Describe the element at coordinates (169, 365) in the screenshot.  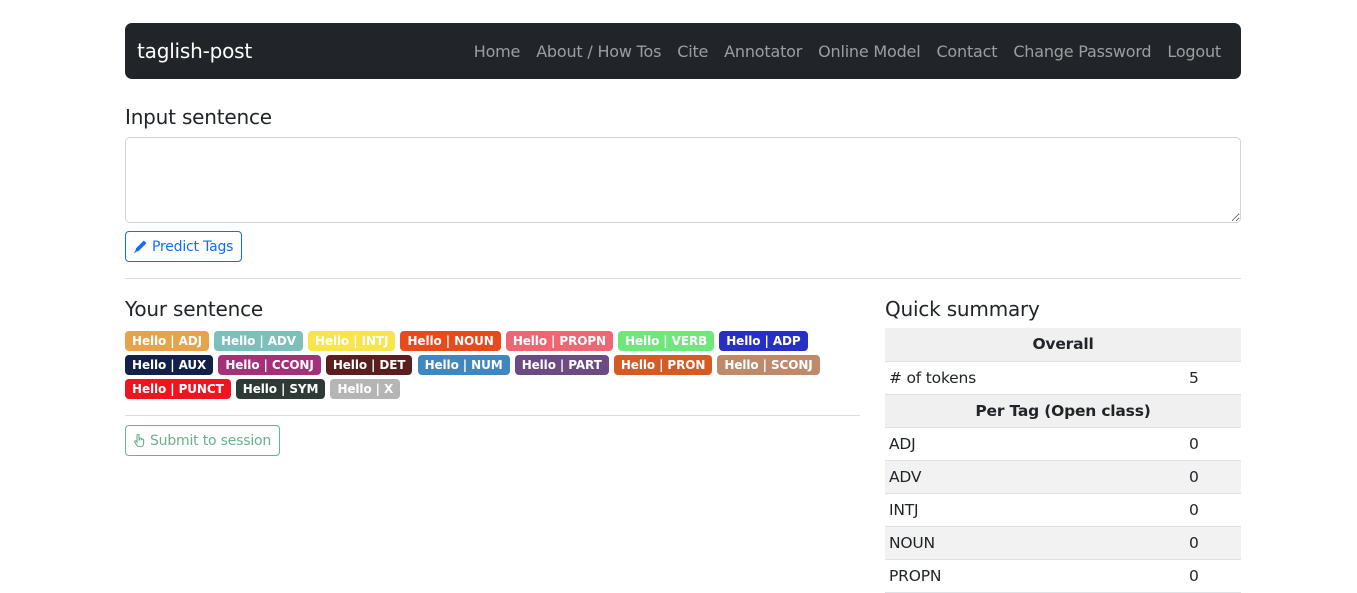
I see `tag-badge: Hello | AUX` at that location.